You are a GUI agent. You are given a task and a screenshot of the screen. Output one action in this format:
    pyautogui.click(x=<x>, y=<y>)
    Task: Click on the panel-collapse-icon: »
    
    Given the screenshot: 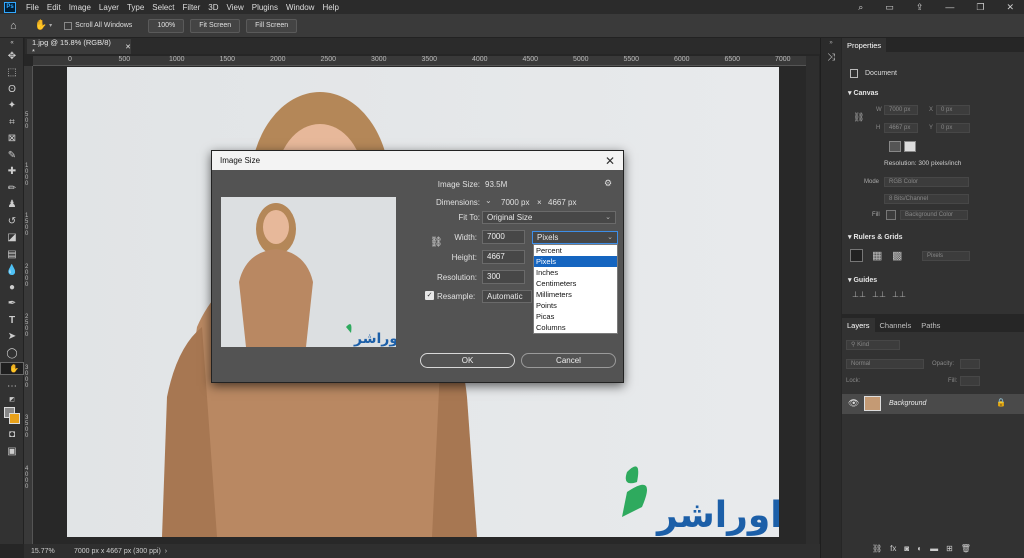 What is the action you would take?
    pyautogui.click(x=831, y=43)
    